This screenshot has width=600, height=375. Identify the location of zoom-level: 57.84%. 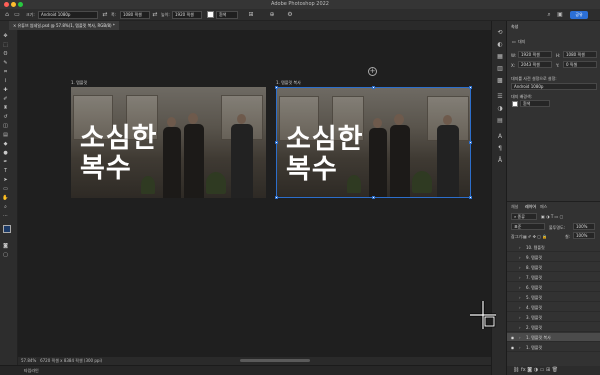
(28, 360).